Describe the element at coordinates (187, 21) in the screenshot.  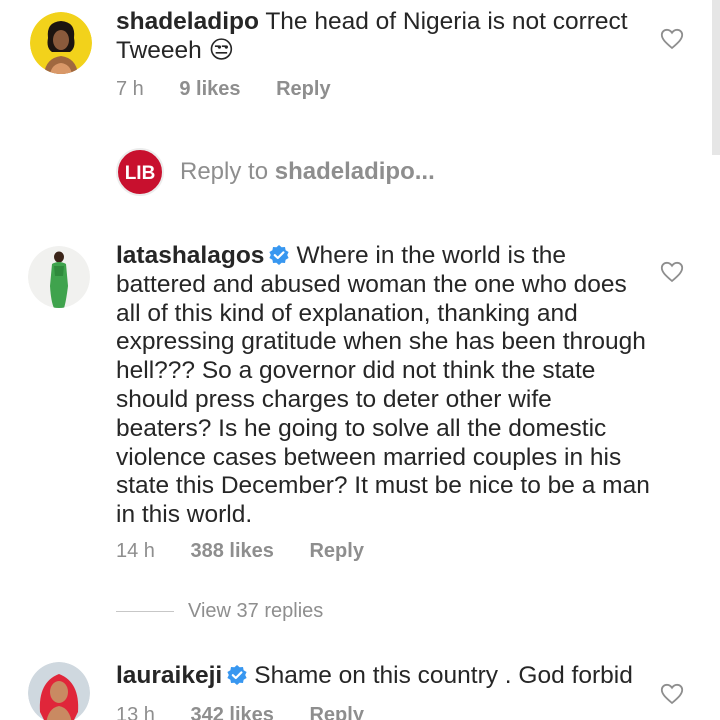
I see `comment-username: shadeladipo` at that location.